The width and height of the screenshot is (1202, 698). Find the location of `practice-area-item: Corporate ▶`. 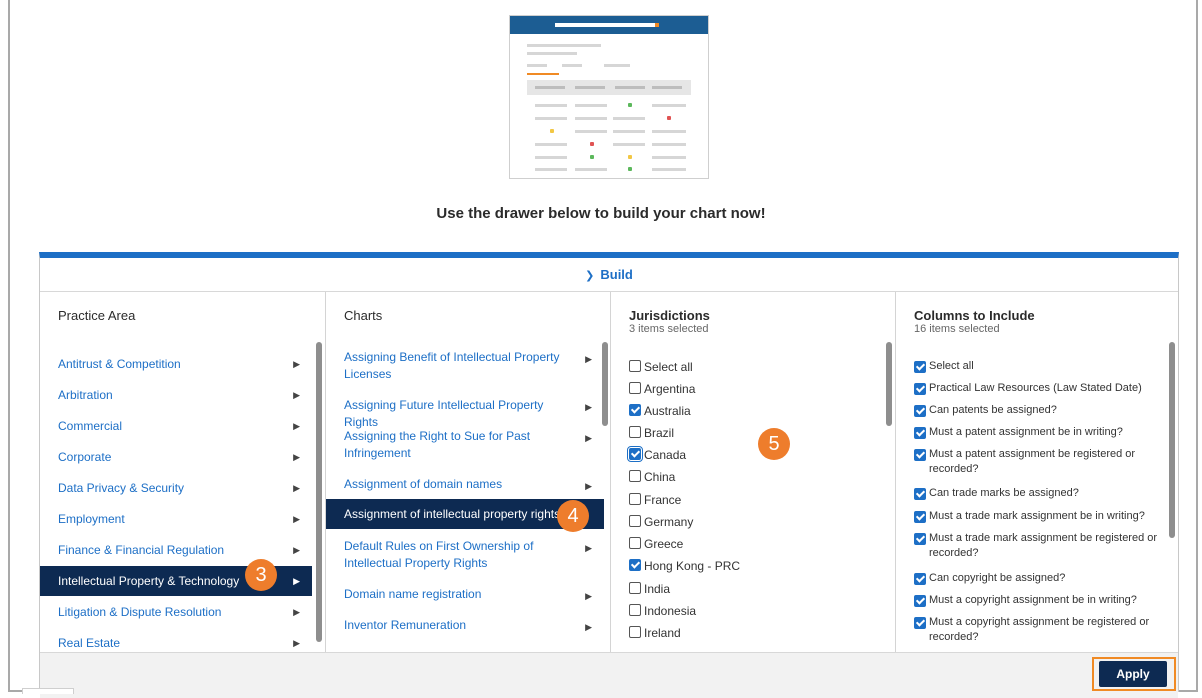

practice-area-item: Corporate ▶ is located at coordinates (176, 457).